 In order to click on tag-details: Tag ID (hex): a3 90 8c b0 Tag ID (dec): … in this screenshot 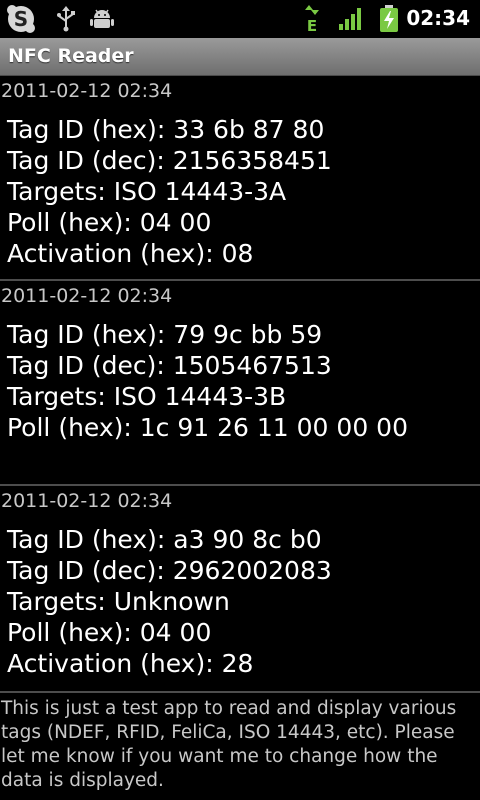, I will do `click(169, 601)`.